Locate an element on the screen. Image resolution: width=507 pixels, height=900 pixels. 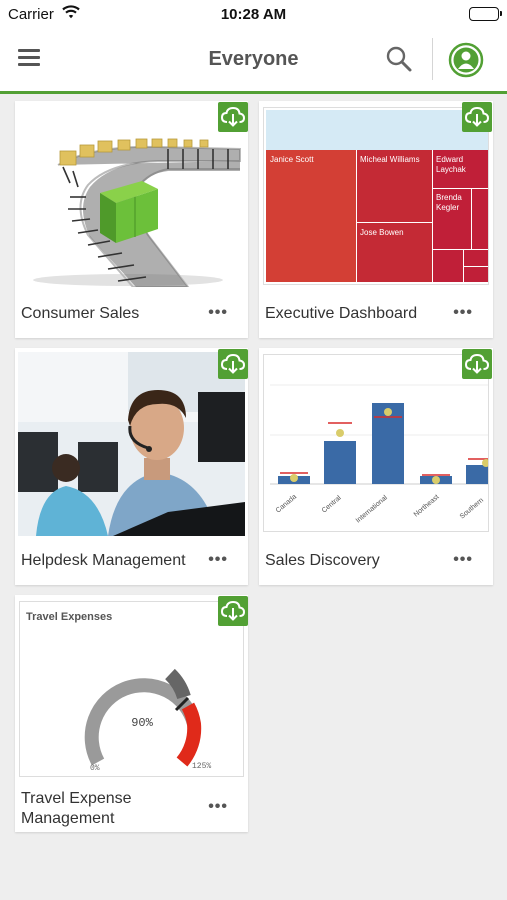
clock: 10:28 AM is located at coordinates (253, 14).